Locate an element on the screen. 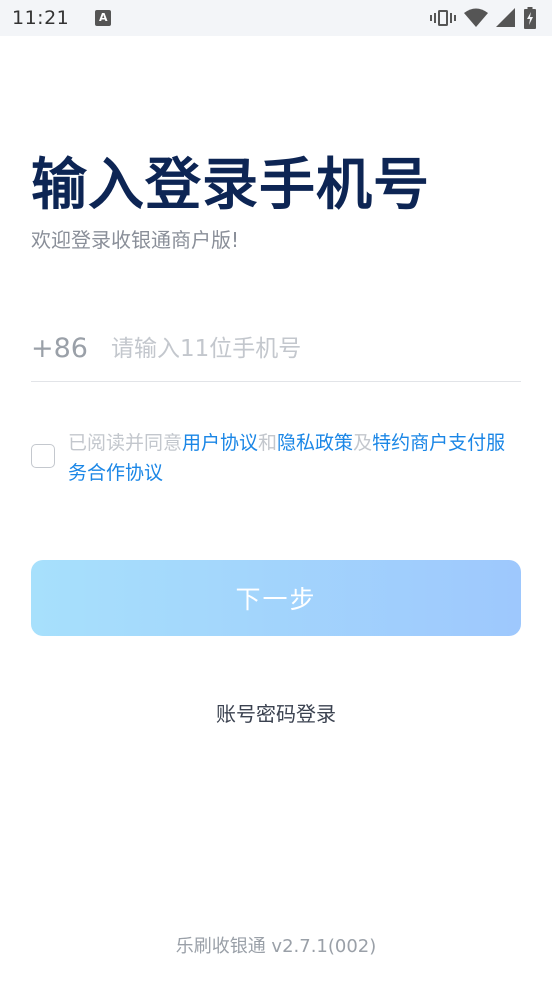 The width and height of the screenshot is (552, 981). status-left: 11:21 A is located at coordinates (62, 18).